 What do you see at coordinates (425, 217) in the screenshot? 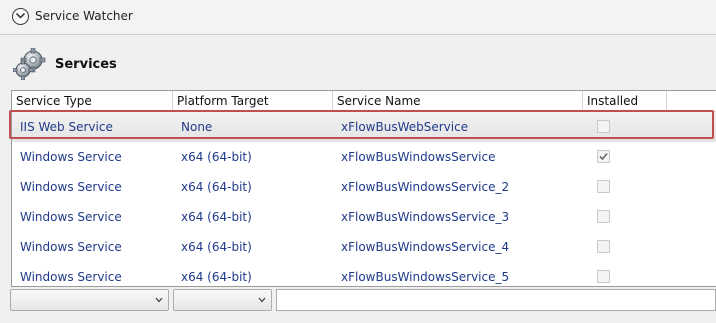
I see `cell-service-name: xFlowBusWindowsService_3` at bounding box center [425, 217].